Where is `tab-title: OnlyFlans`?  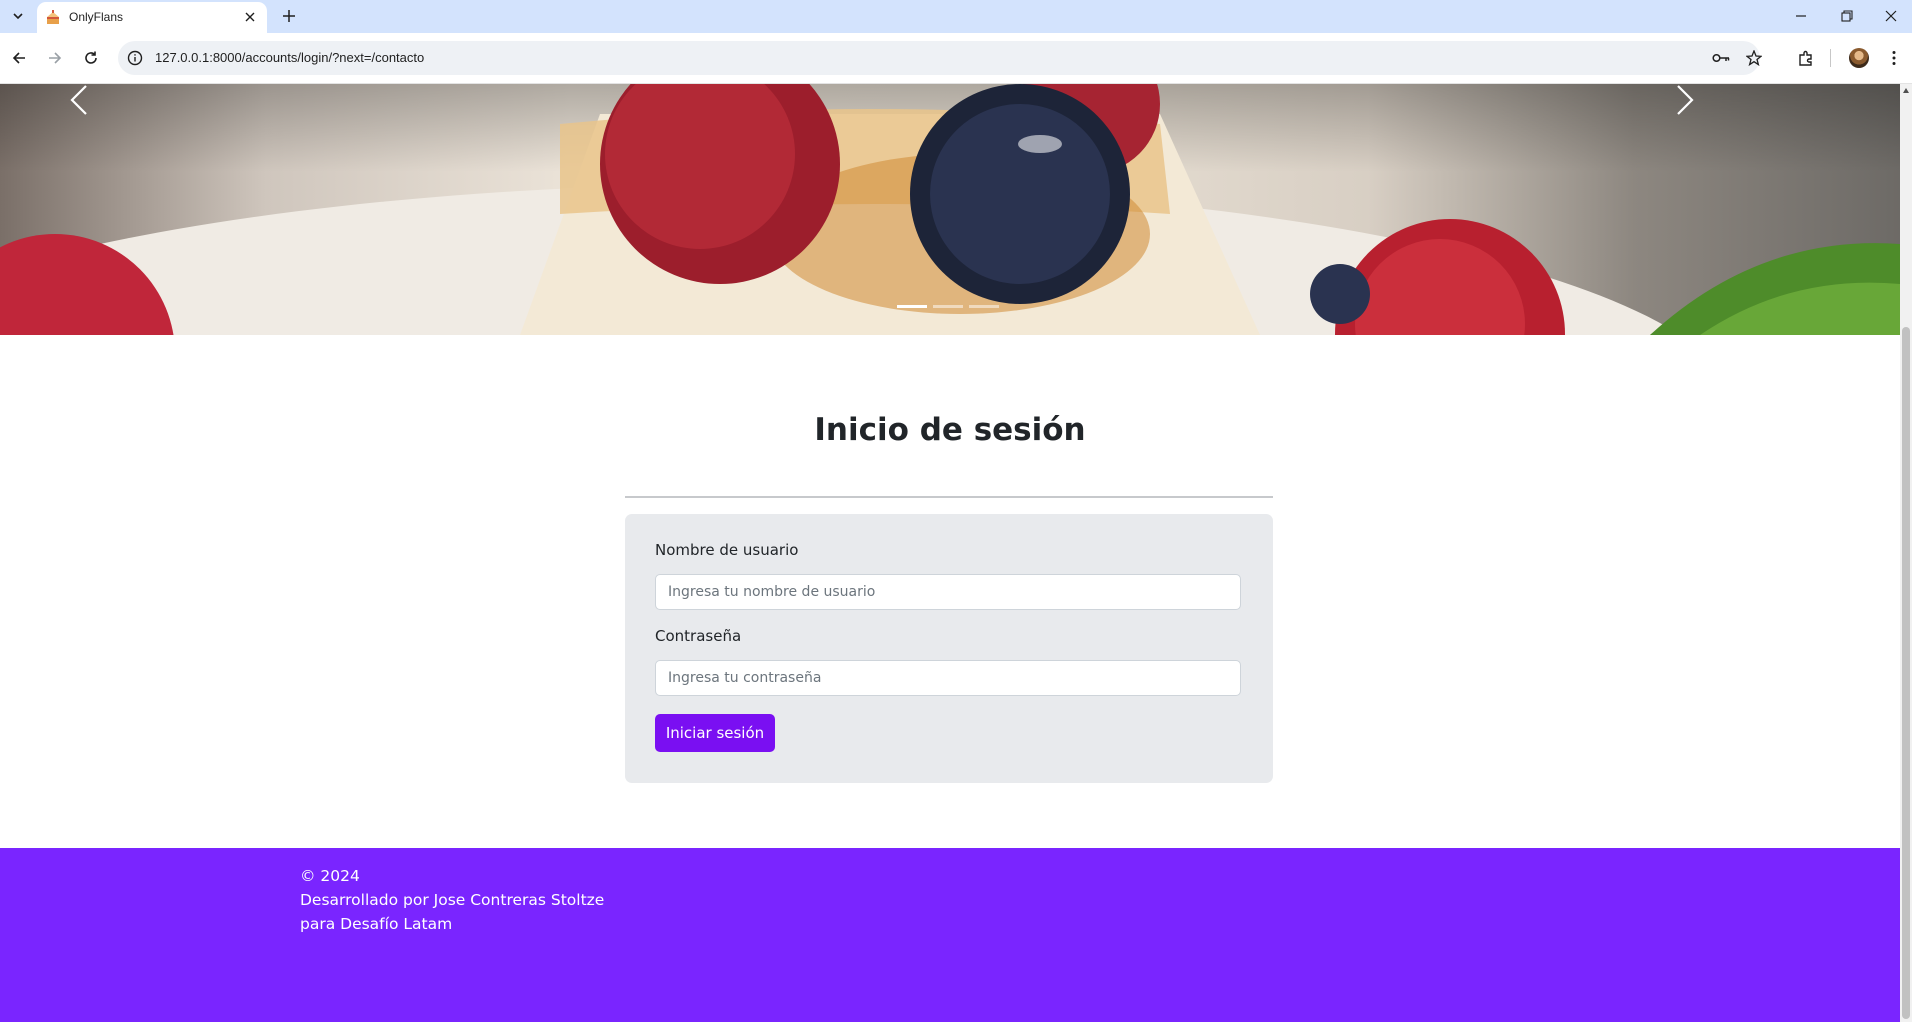 tab-title: OnlyFlans is located at coordinates (96, 17).